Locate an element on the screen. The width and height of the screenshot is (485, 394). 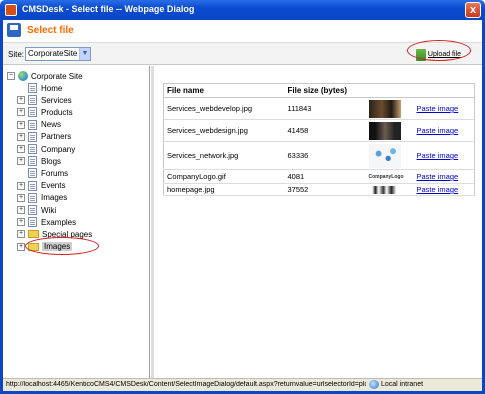
close-button: x is located at coordinates (473, 10).